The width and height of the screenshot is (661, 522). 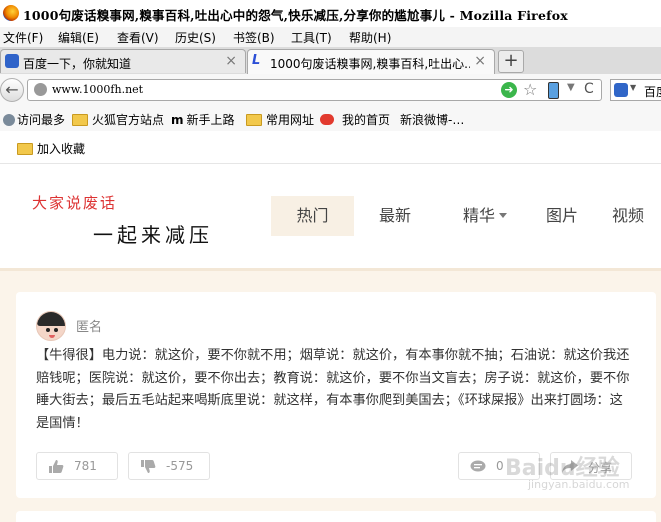 I want to click on site-logo-top: 大家说废话, so click(x=74, y=202).